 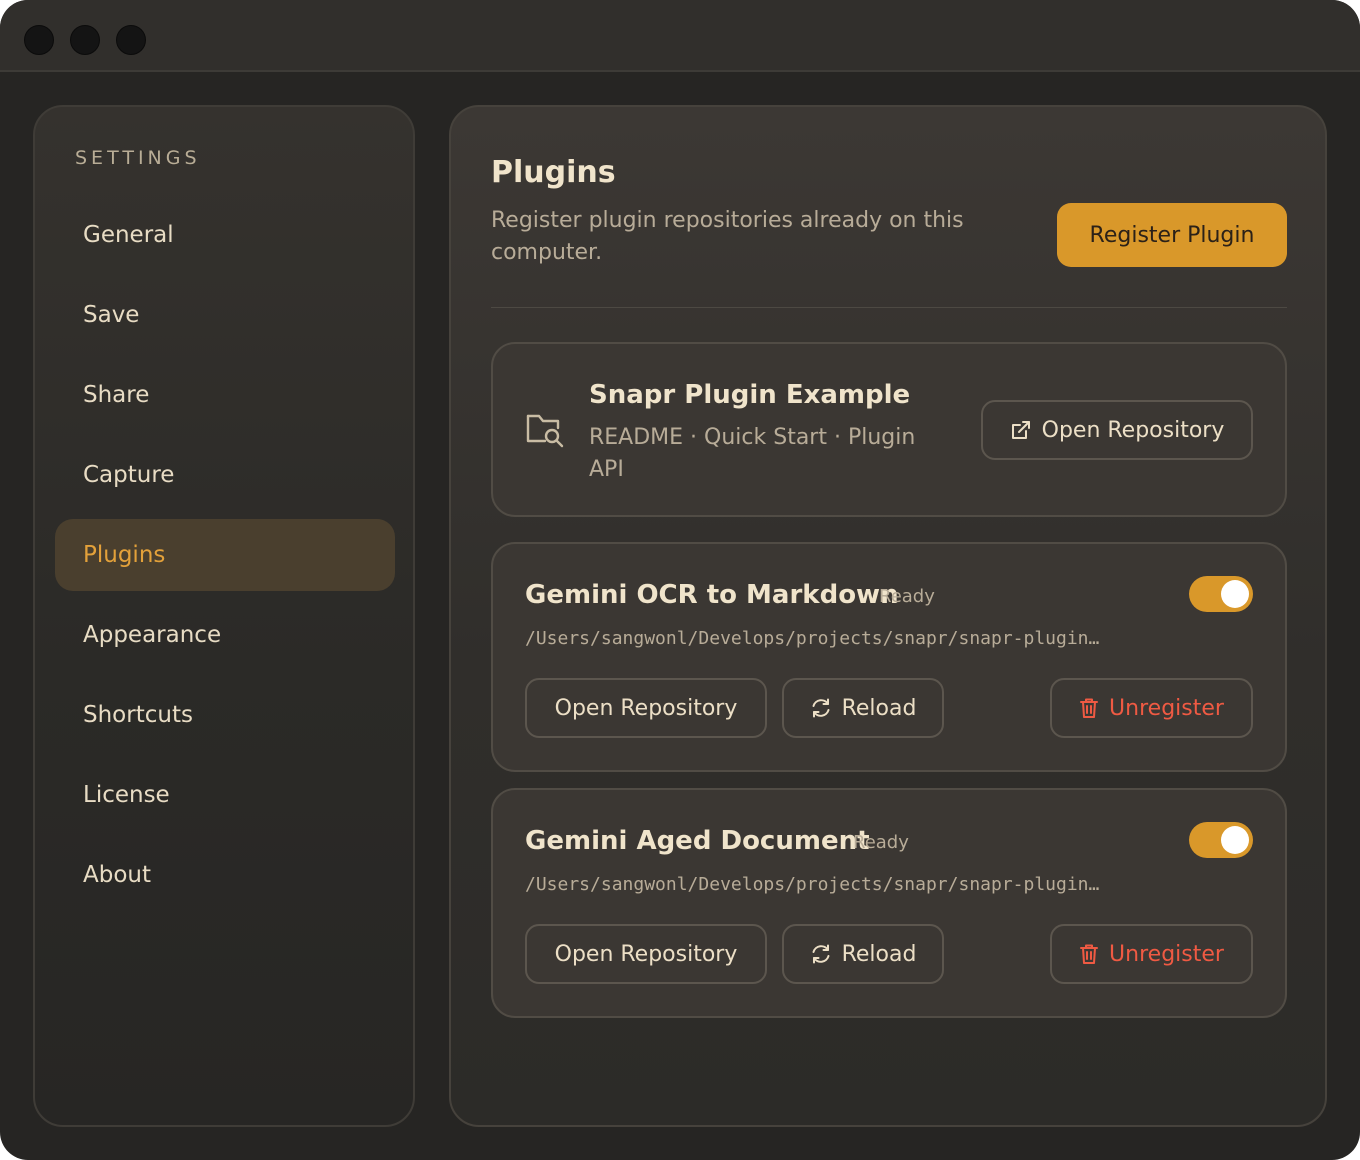 What do you see at coordinates (752, 453) in the screenshot?
I see `example-plugin-links: README · Quick Start · Plugin API` at bounding box center [752, 453].